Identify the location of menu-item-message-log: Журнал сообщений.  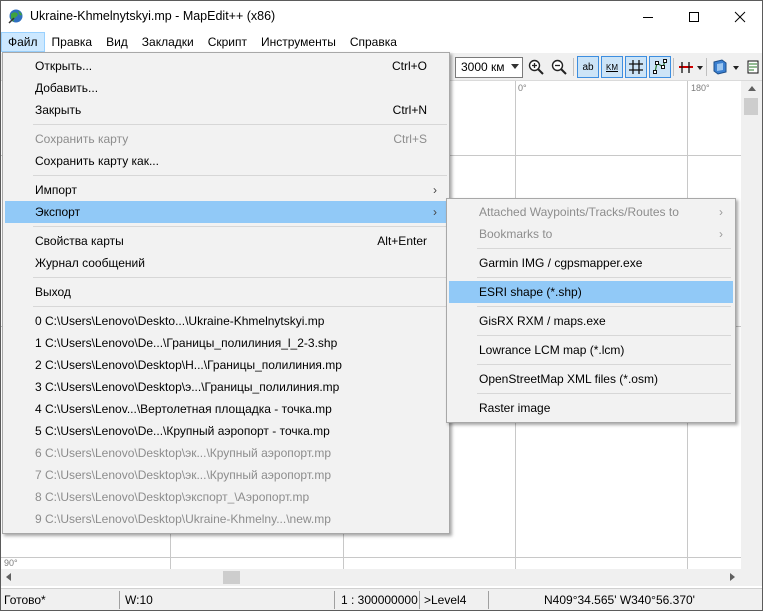
(226, 263).